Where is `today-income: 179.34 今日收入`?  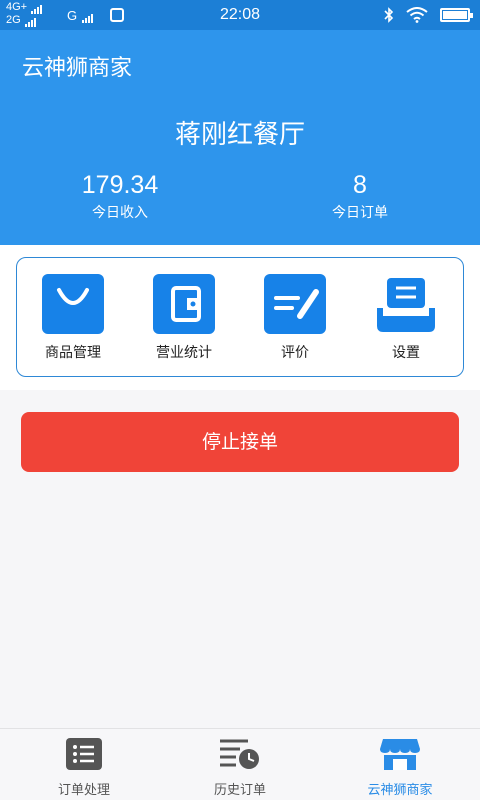
today-income: 179.34 今日收入 is located at coordinates (120, 196).